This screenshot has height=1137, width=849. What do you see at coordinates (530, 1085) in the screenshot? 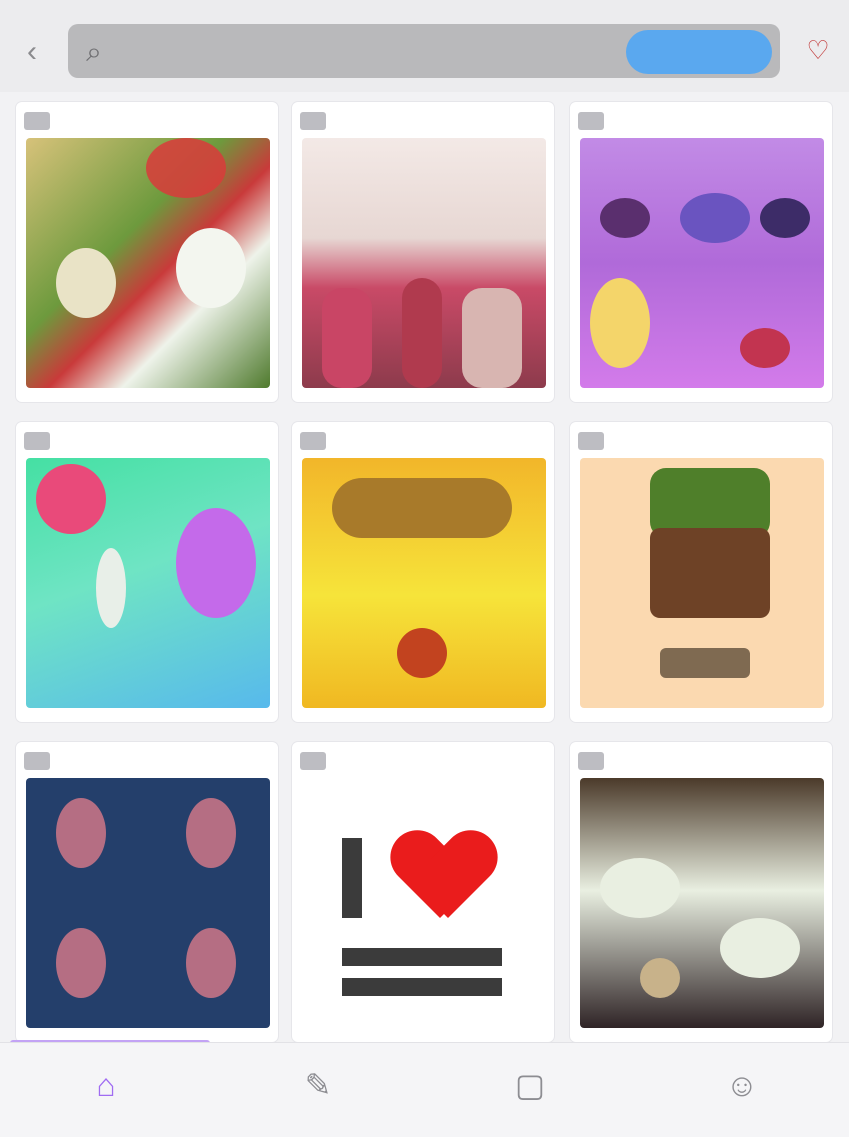
I see `bag-icon: ▢` at bounding box center [530, 1085].